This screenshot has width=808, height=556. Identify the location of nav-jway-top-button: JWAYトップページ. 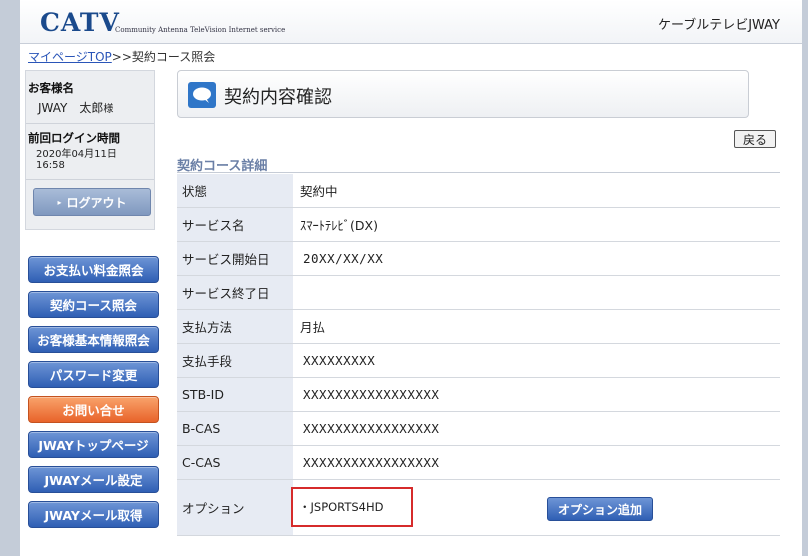
(93, 444).